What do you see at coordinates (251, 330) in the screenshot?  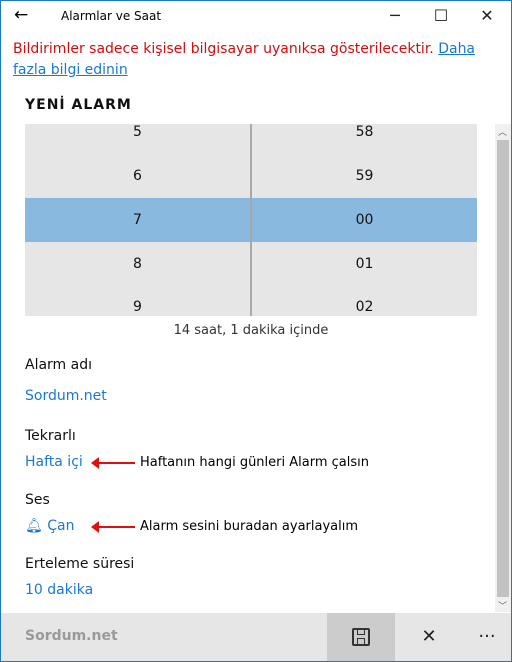 I see `time-until-alarm: 14 saat, 1 dakika içinde` at bounding box center [251, 330].